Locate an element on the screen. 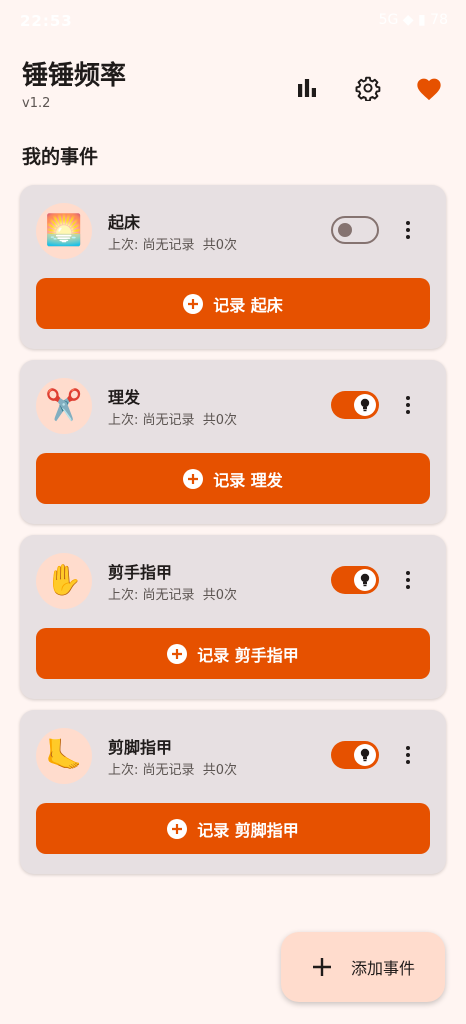 The height and width of the screenshot is (1024, 466). plus-icon is located at coordinates (321, 967).